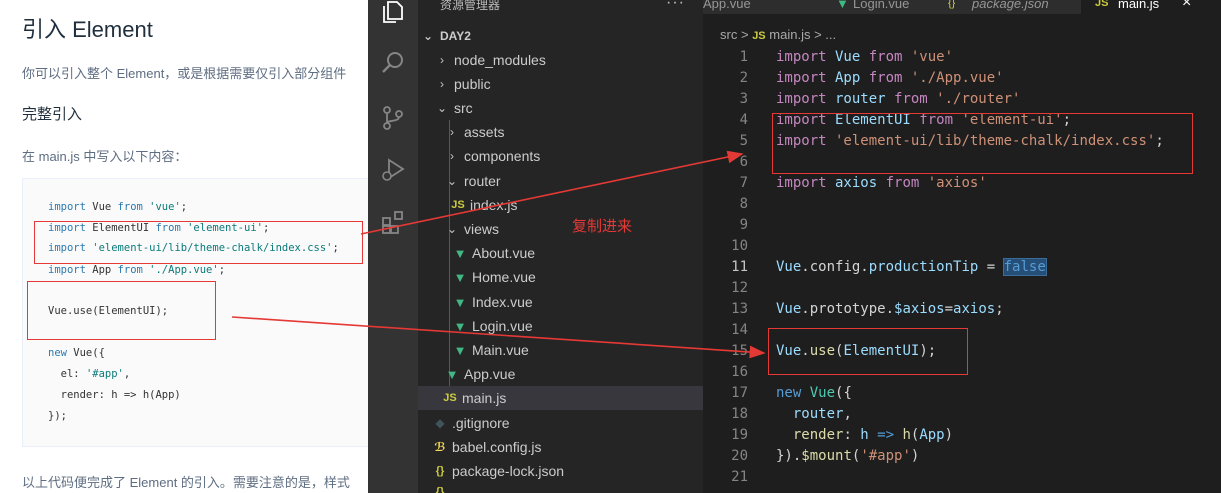 Image resolution: width=1221 pixels, height=493 pixels. I want to click on line-number: 1, so click(743, 57).